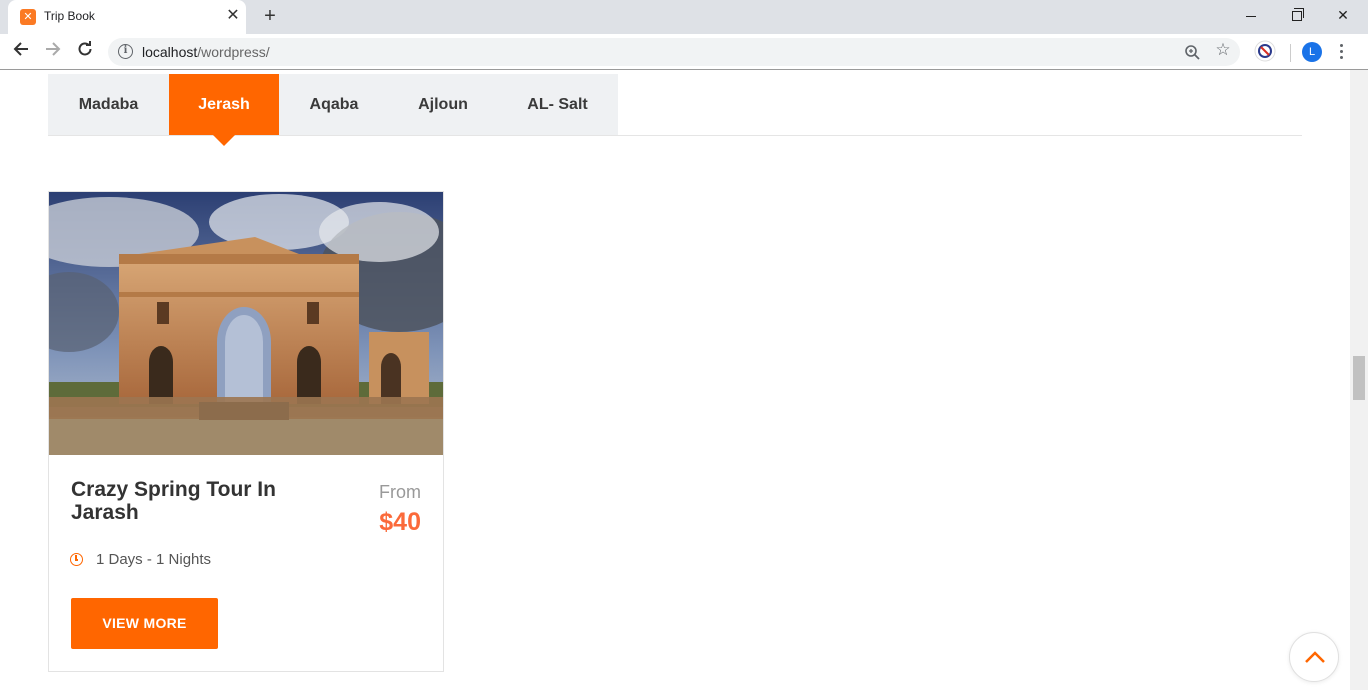  Describe the element at coordinates (1312, 52) in the screenshot. I see `profile-avatar: L` at that location.